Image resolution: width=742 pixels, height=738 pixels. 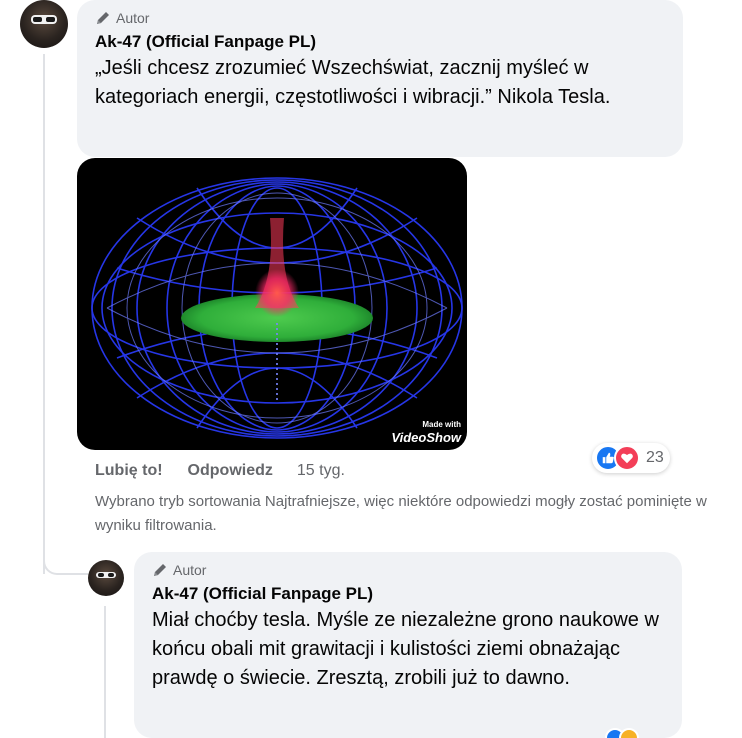 I want to click on reaction-count: 23, so click(x=655, y=457).